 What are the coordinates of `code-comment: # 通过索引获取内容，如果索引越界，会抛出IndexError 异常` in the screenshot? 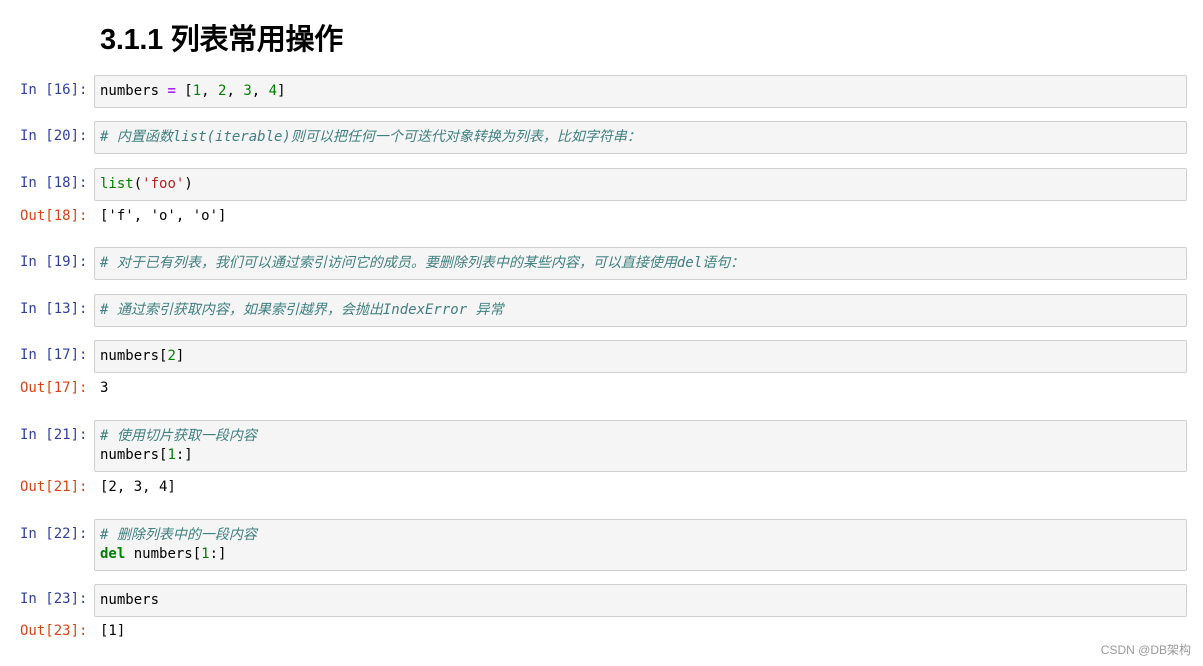 It's located at (302, 310).